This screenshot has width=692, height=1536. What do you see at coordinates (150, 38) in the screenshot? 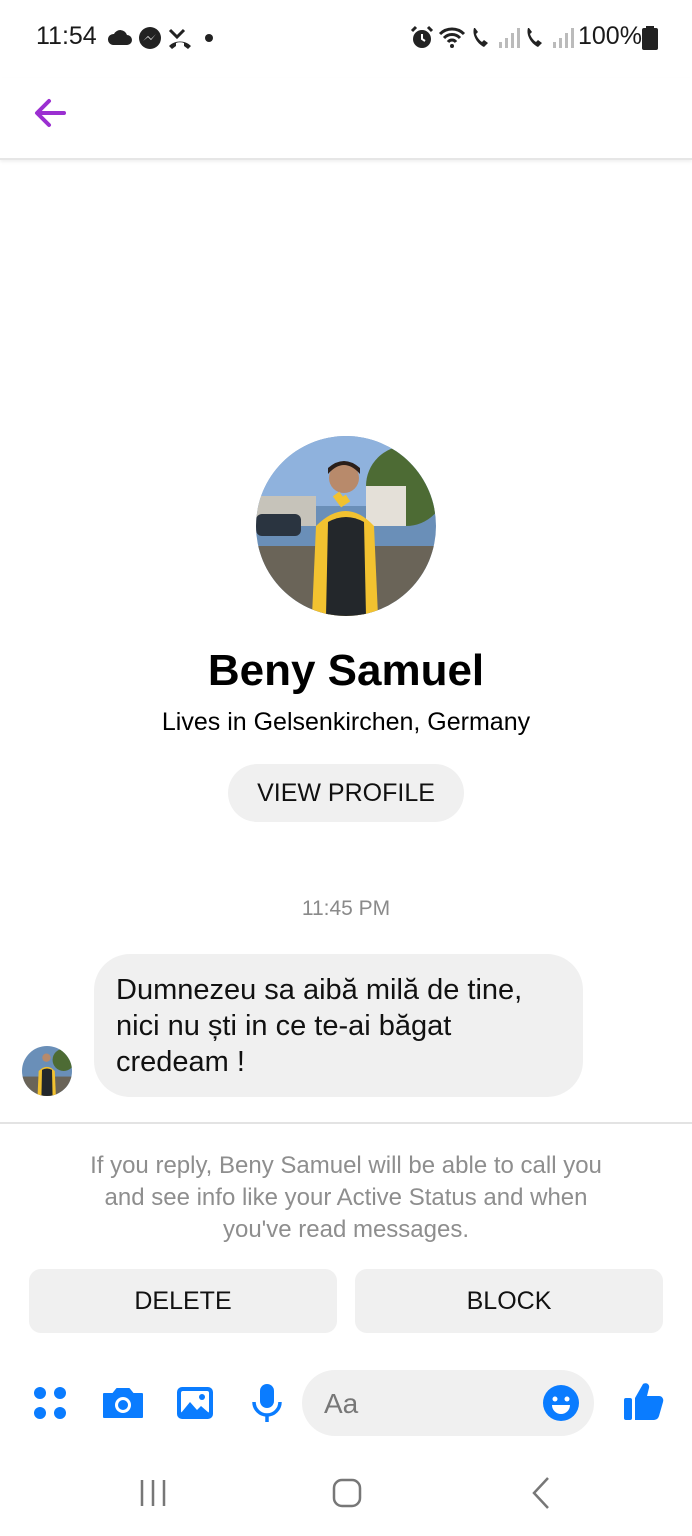
I see `messenger-icon` at bounding box center [150, 38].